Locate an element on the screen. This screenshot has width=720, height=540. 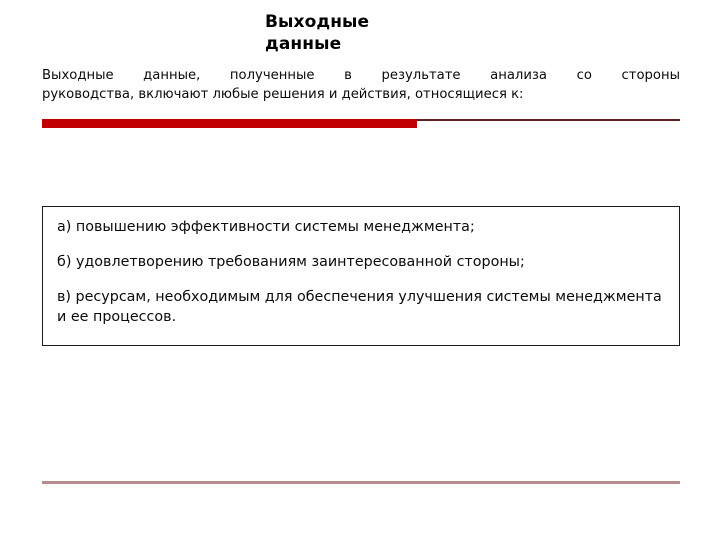
divider is located at coordinates (361, 124).